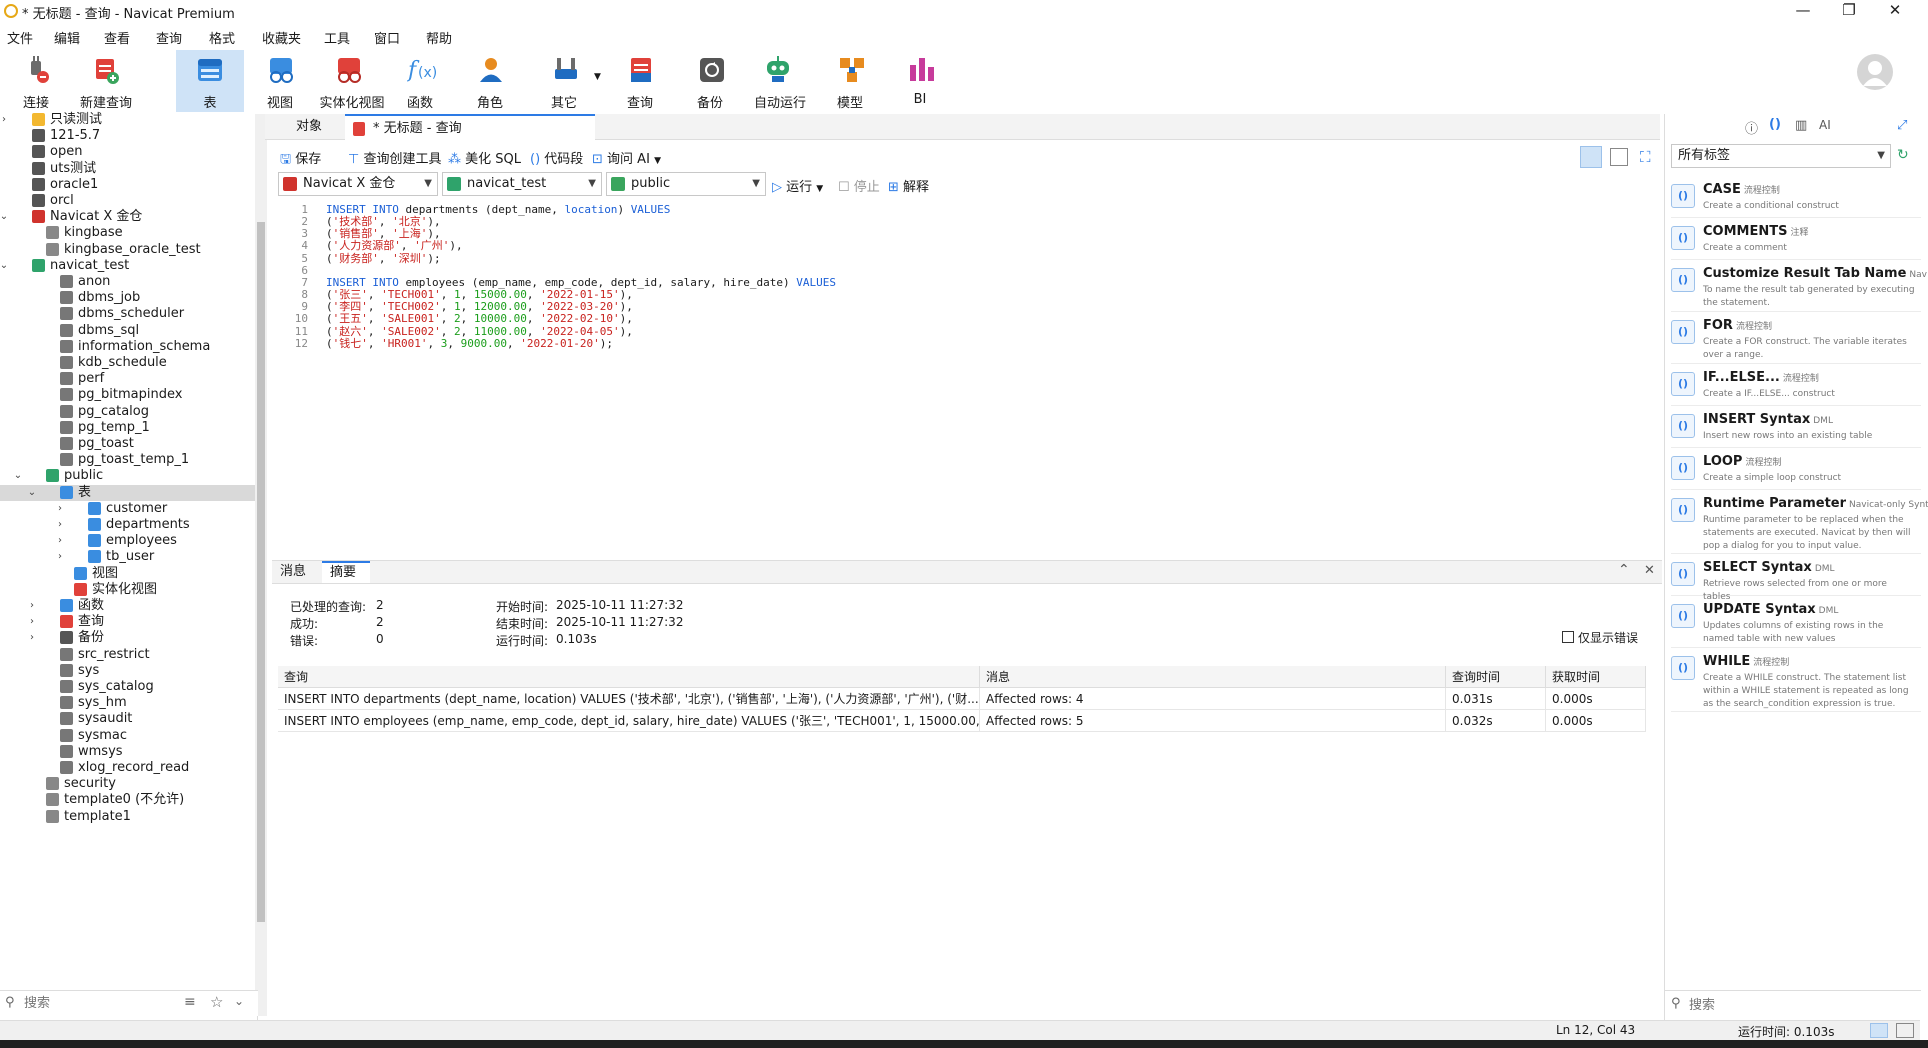 The image size is (1928, 1048). I want to click on snippets-button: () 代码段, so click(556, 157).